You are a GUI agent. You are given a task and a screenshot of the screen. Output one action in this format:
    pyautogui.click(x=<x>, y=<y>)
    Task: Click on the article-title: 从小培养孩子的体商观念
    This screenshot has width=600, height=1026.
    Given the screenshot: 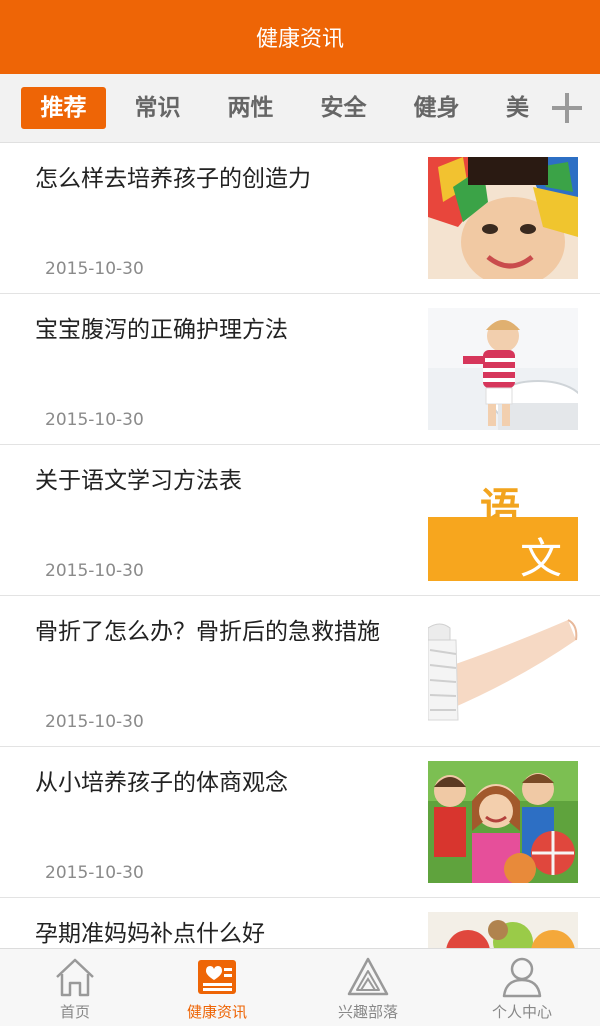 What is the action you would take?
    pyautogui.click(x=161, y=783)
    